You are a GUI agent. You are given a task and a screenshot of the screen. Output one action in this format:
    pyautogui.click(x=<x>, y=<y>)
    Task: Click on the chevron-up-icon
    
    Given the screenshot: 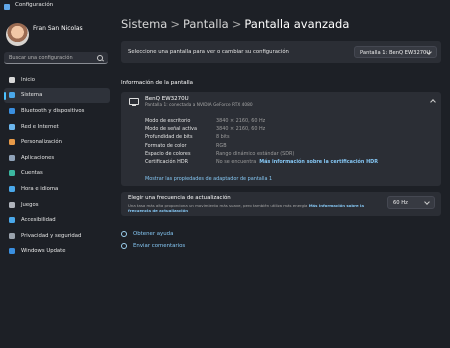 What is the action you would take?
    pyautogui.click(x=433, y=102)
    